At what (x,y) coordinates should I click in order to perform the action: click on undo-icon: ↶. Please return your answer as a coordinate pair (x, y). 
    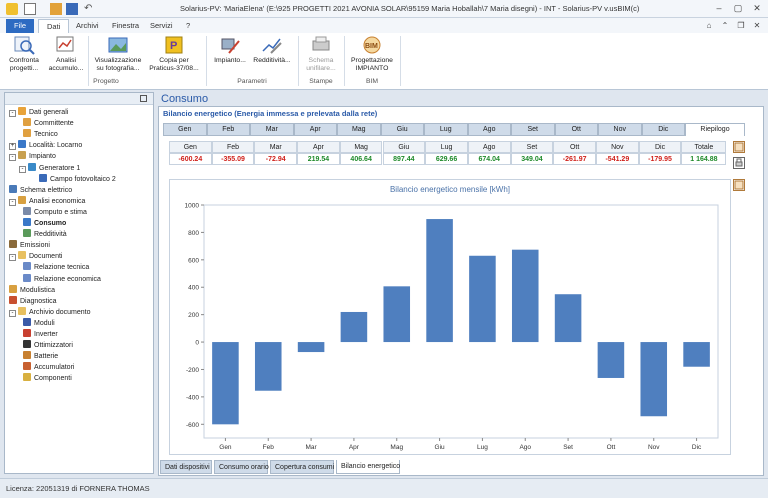
    Looking at the image, I should click on (90, 9).